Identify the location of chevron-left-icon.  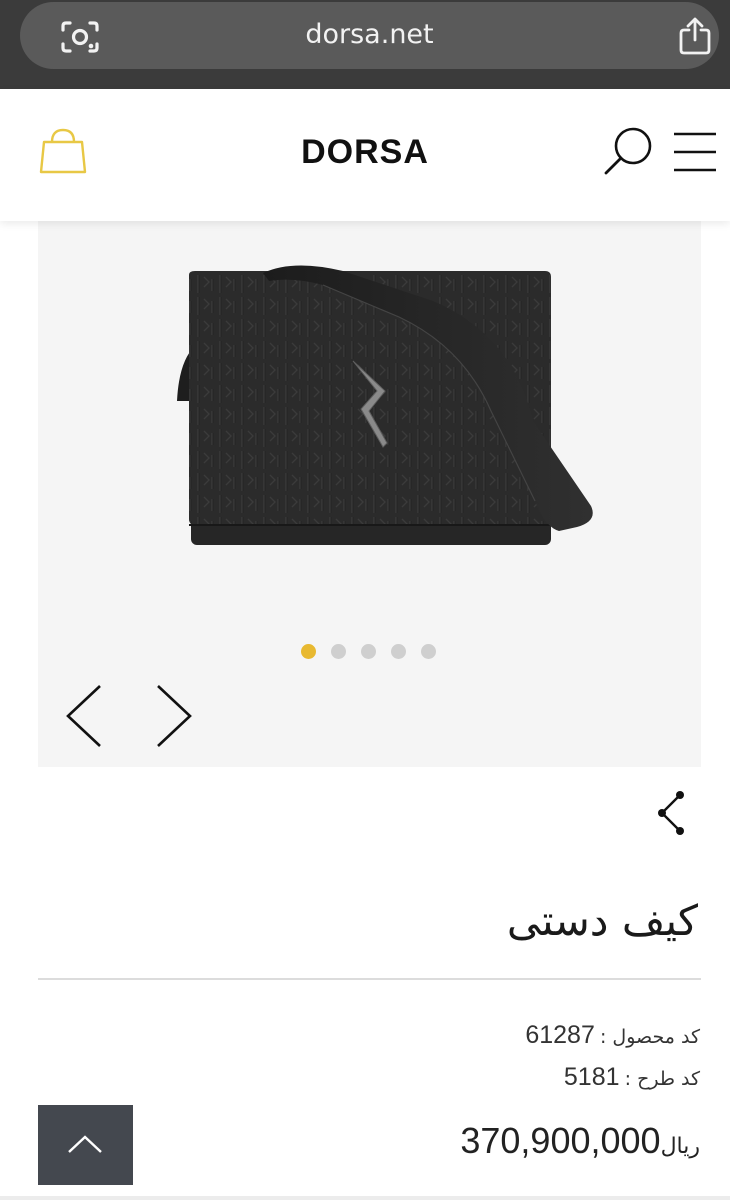
(84, 716).